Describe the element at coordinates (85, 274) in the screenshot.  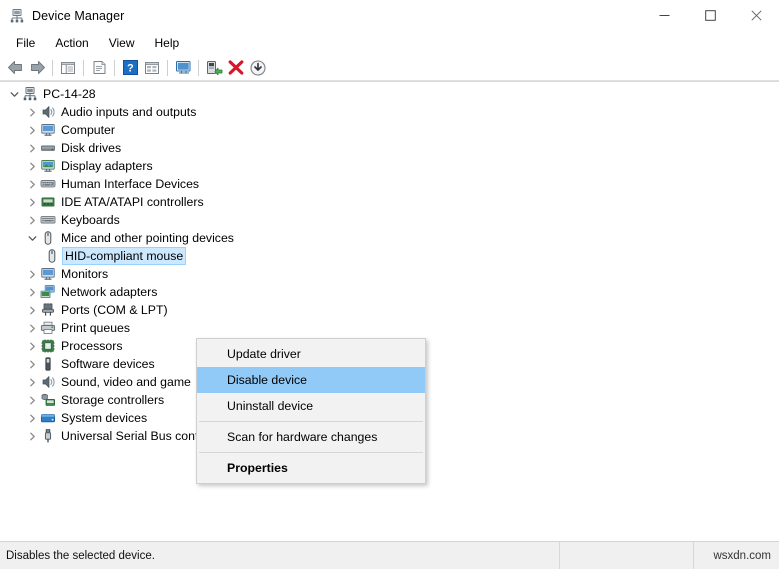
I see `tree-node-label: Monitors` at that location.